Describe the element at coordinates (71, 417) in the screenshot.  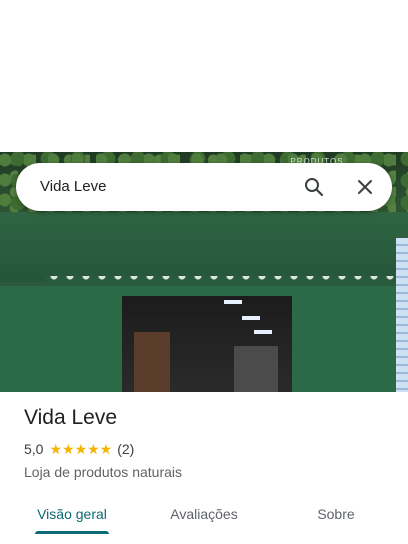
I see `place-title: Vida Leve` at that location.